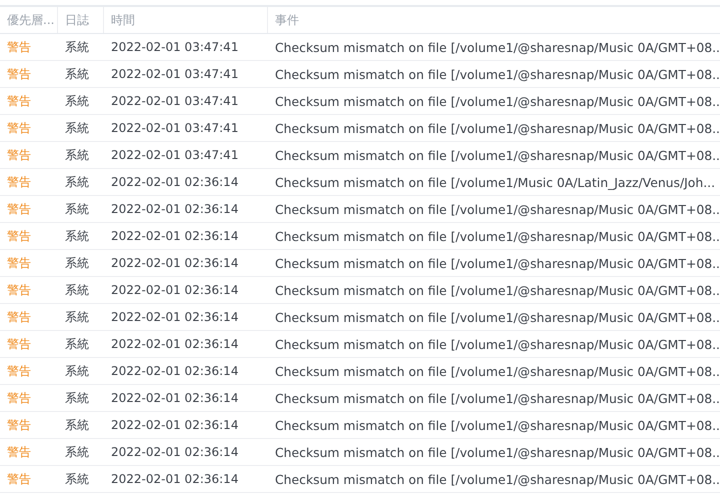  I want to click on column-header: 日誌, so click(81, 20).